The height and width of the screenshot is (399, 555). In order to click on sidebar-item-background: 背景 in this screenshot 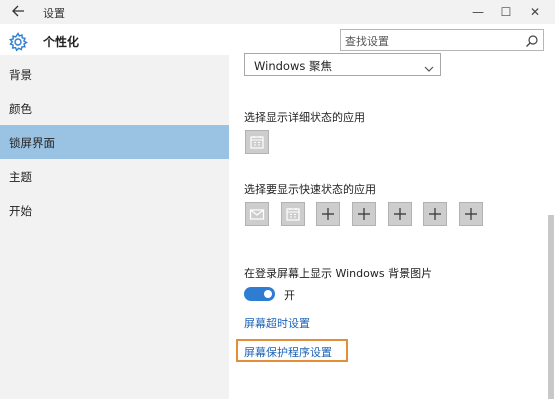, I will do `click(114, 74)`.